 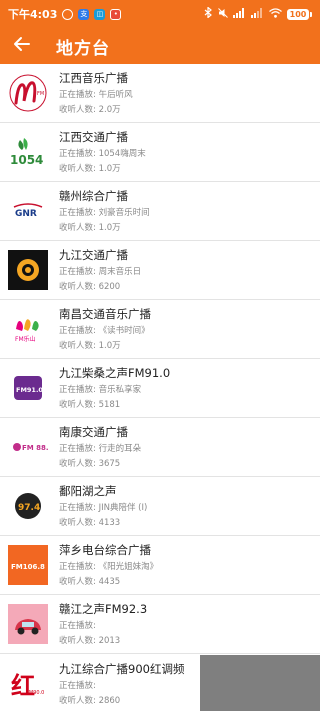 What do you see at coordinates (105, 550) in the screenshot?
I see `station-name: 萍乡电台综合广播` at bounding box center [105, 550].